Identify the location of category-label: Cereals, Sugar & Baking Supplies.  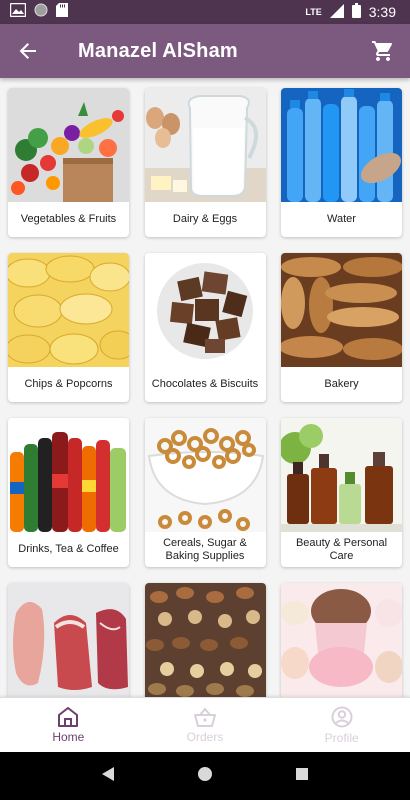
(205, 549).